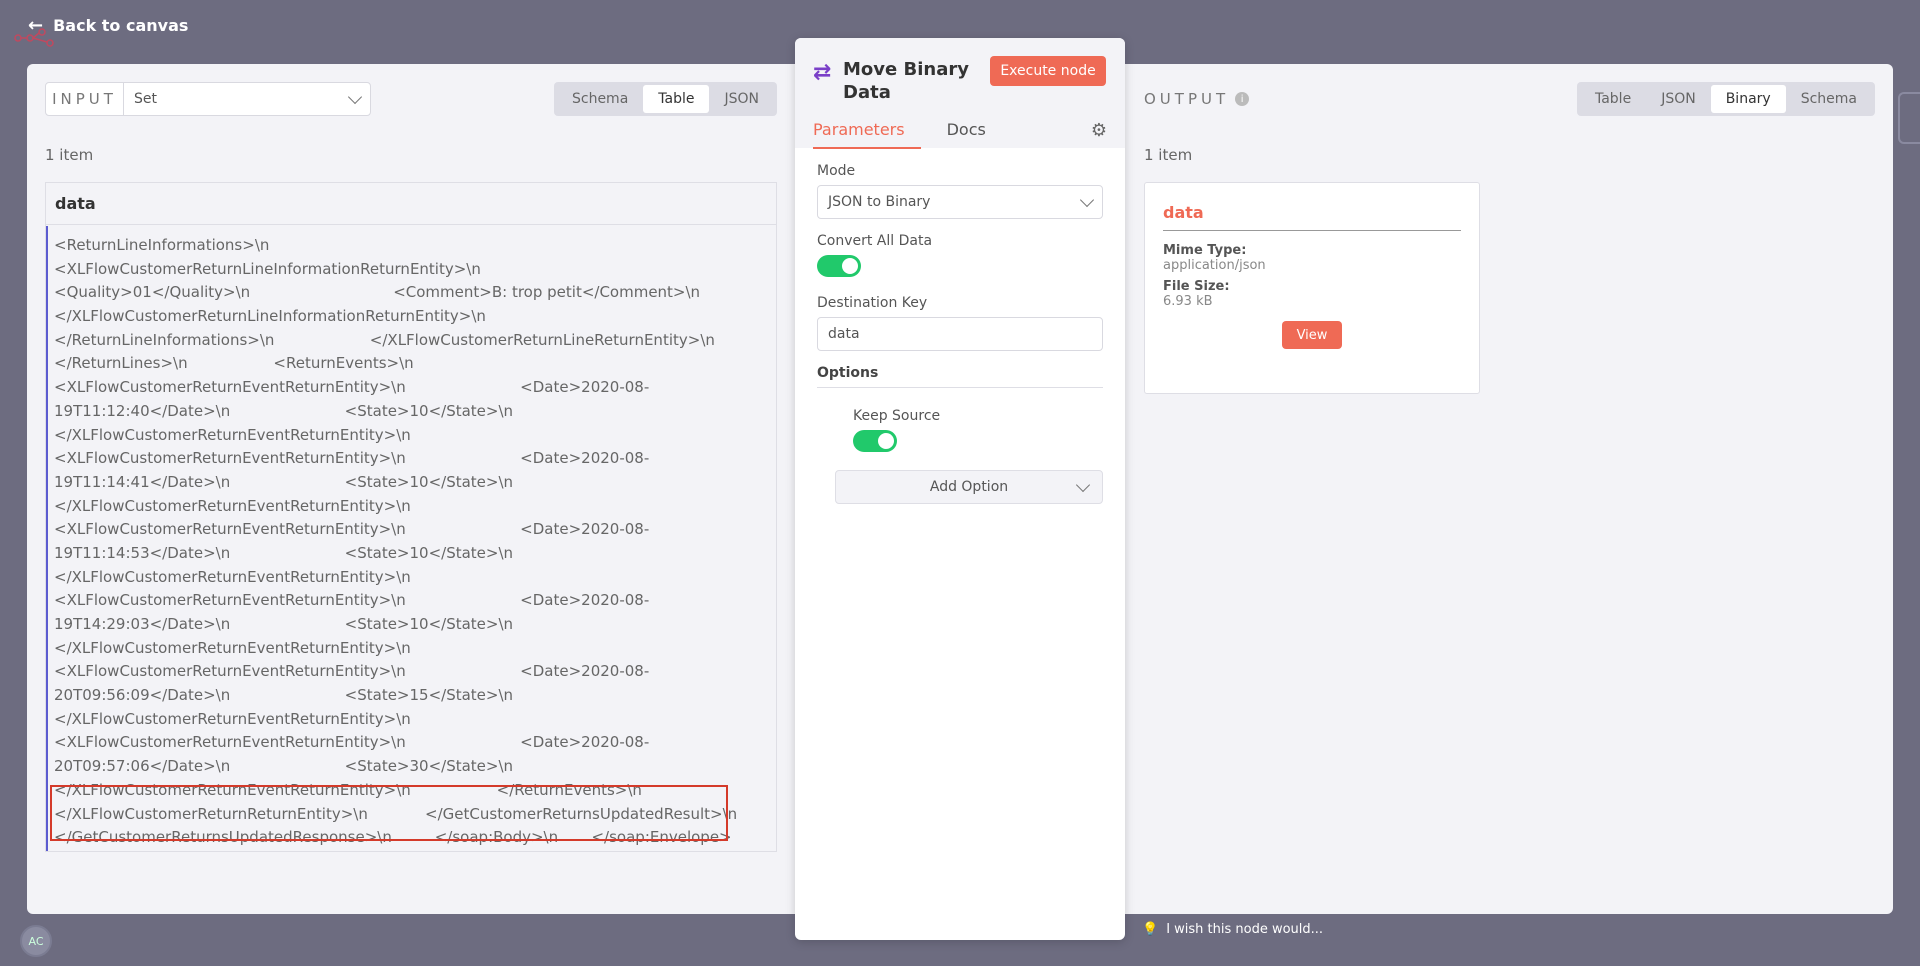 The height and width of the screenshot is (966, 1920). What do you see at coordinates (36, 941) in the screenshot?
I see `user-avatar: AC` at bounding box center [36, 941].